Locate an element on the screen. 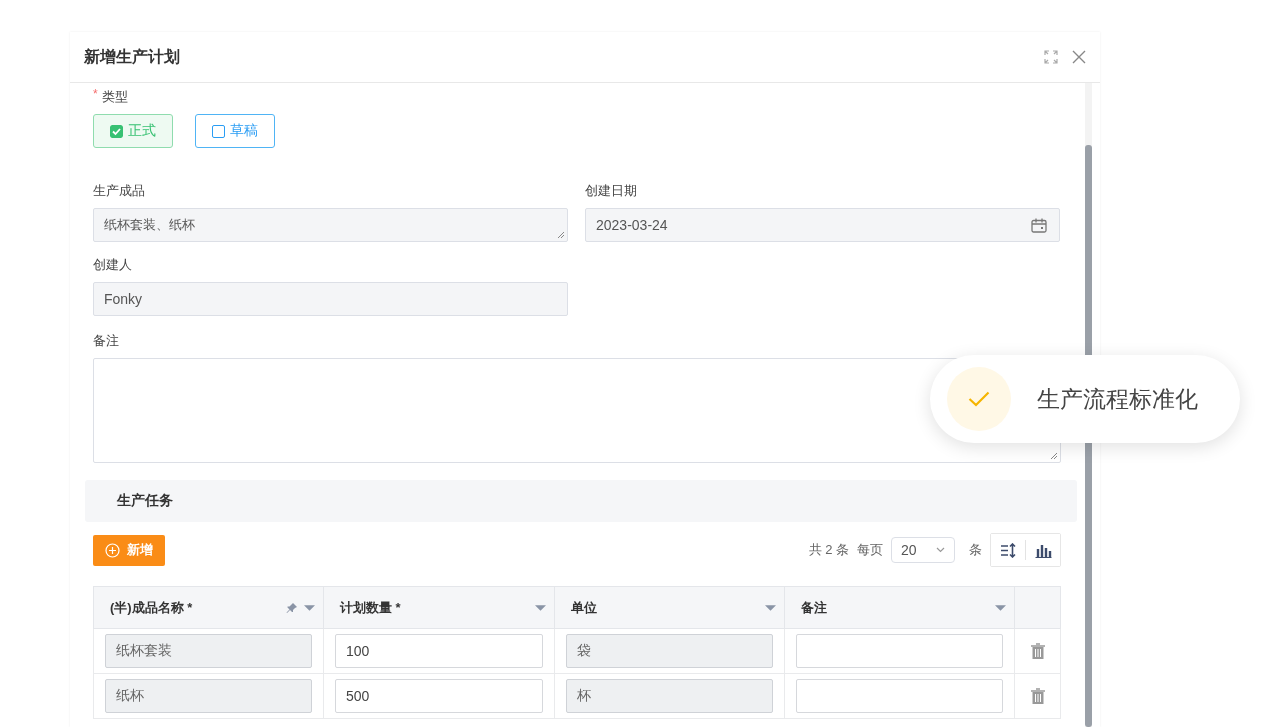 The width and height of the screenshot is (1280, 727). fullscreen-icon is located at coordinates (1051, 57).